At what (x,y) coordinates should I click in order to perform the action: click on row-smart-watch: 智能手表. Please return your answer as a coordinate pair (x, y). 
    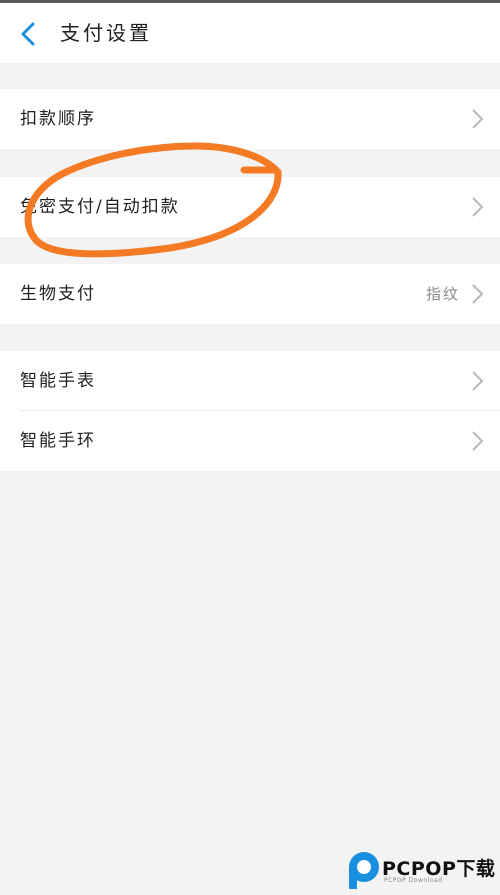
    Looking at the image, I should click on (250, 381).